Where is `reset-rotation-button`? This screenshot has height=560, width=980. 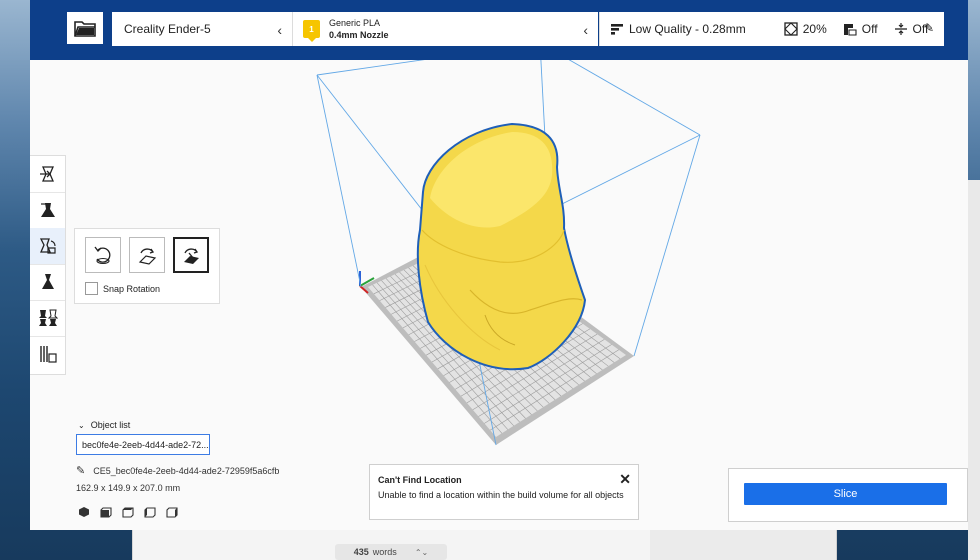 reset-rotation-button is located at coordinates (103, 255).